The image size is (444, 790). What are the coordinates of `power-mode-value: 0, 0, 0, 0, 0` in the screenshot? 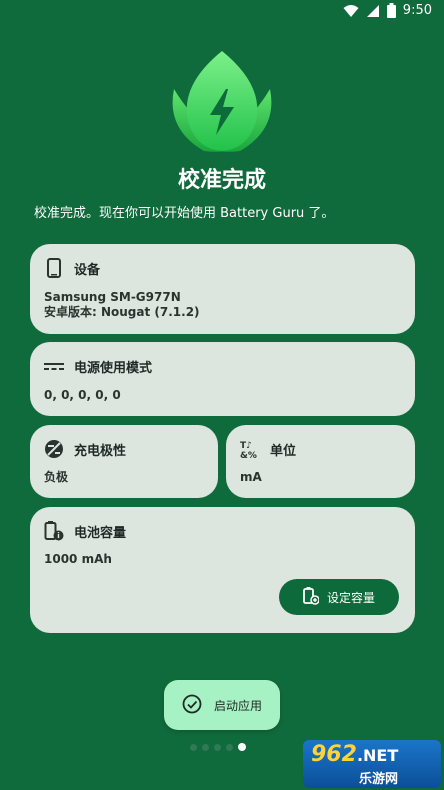 It's located at (82, 395).